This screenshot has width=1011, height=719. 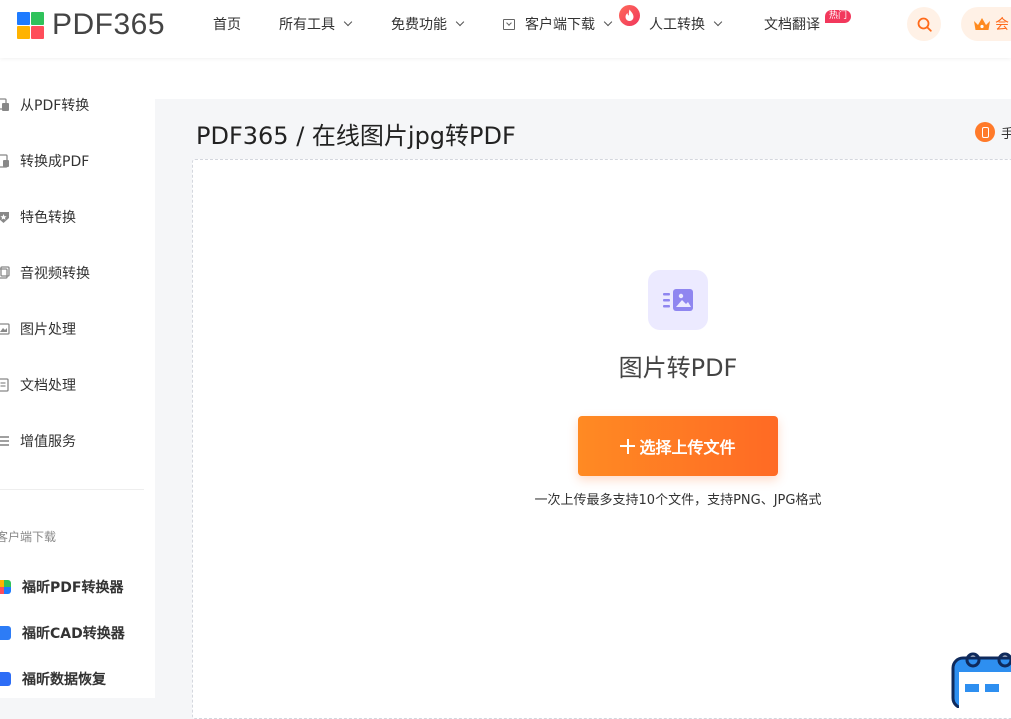 I want to click on hot-badge: 热门, so click(x=838, y=16).